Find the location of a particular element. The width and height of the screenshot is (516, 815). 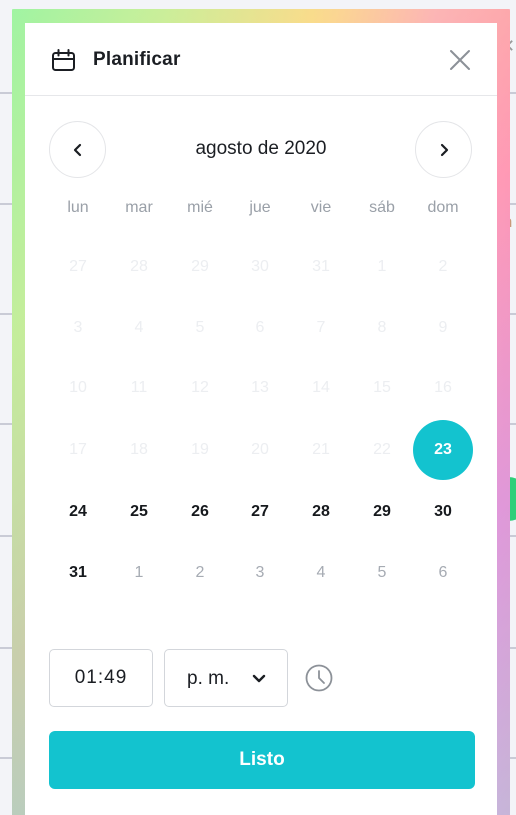

calendar-day-disabled: 19 is located at coordinates (200, 449).